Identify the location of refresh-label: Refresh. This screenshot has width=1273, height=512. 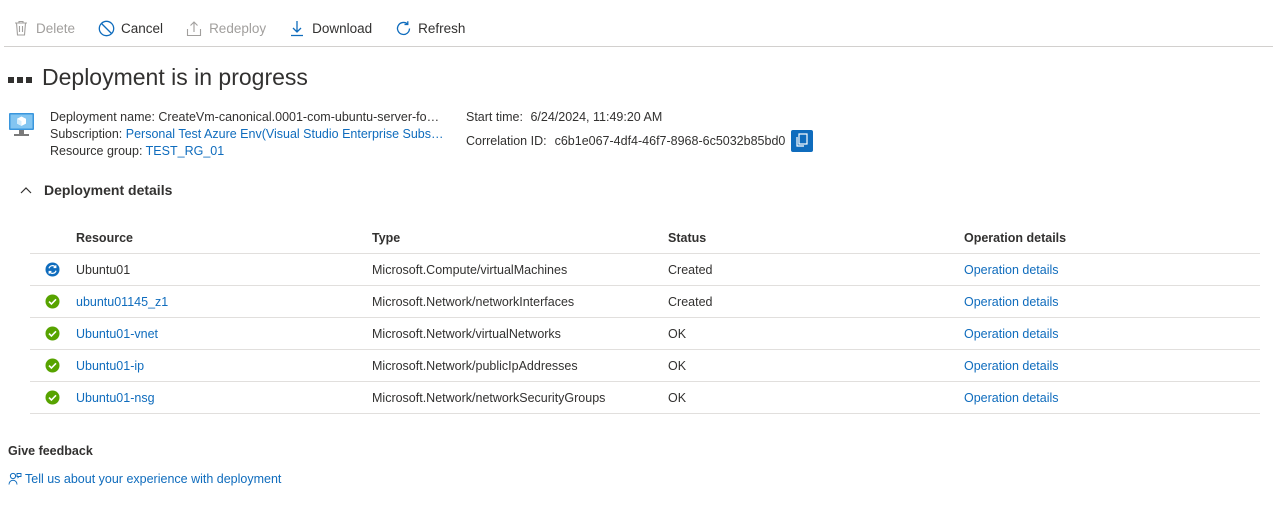
(442, 28).